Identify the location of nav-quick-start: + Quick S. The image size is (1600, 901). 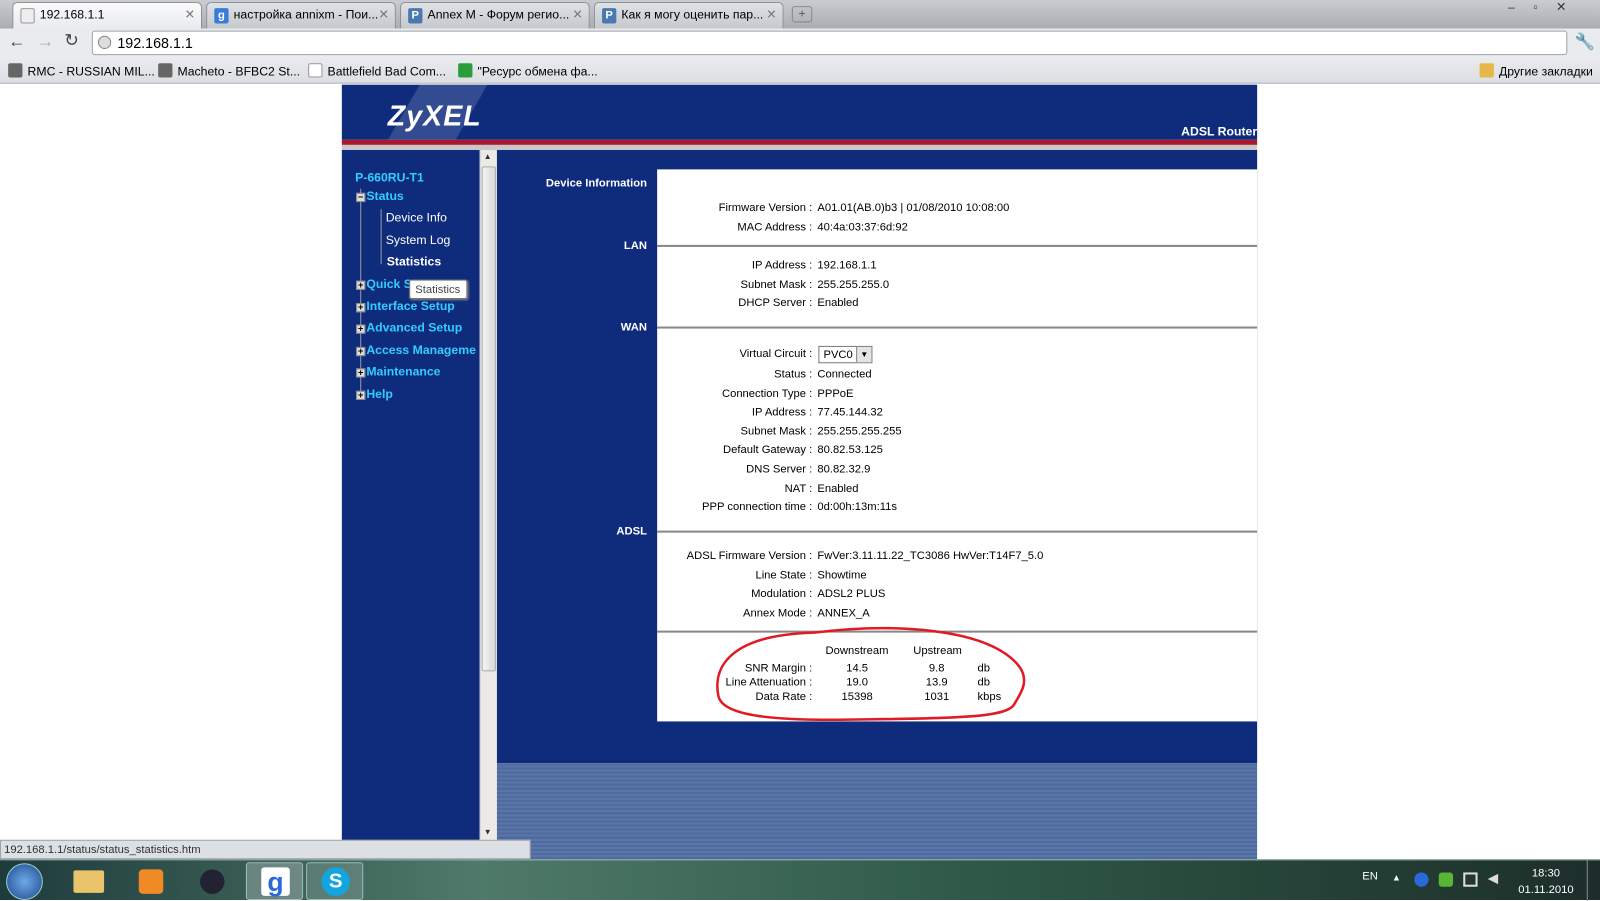
(384, 284).